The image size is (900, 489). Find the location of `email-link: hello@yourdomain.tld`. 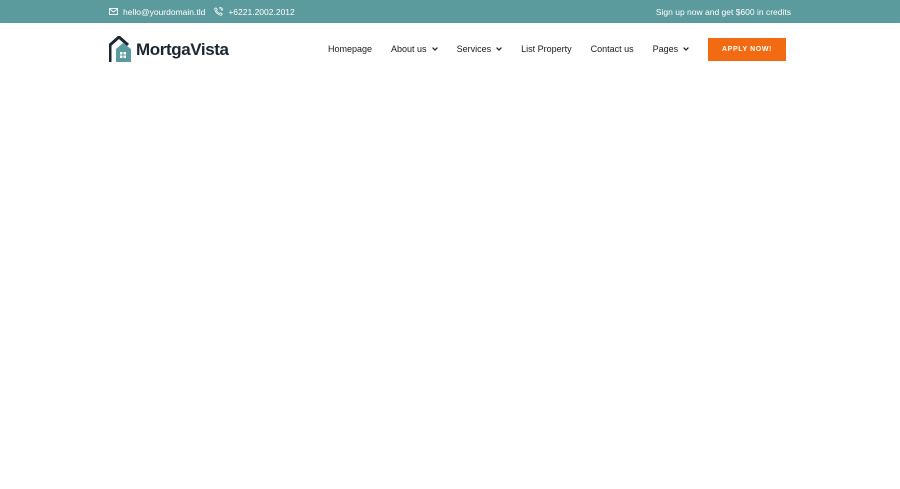

email-link: hello@yourdomain.tld is located at coordinates (157, 12).